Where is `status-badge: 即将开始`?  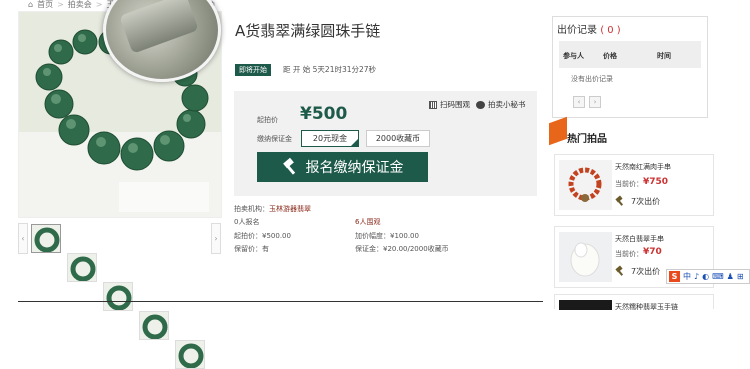 status-badge: 即将开始 is located at coordinates (253, 70).